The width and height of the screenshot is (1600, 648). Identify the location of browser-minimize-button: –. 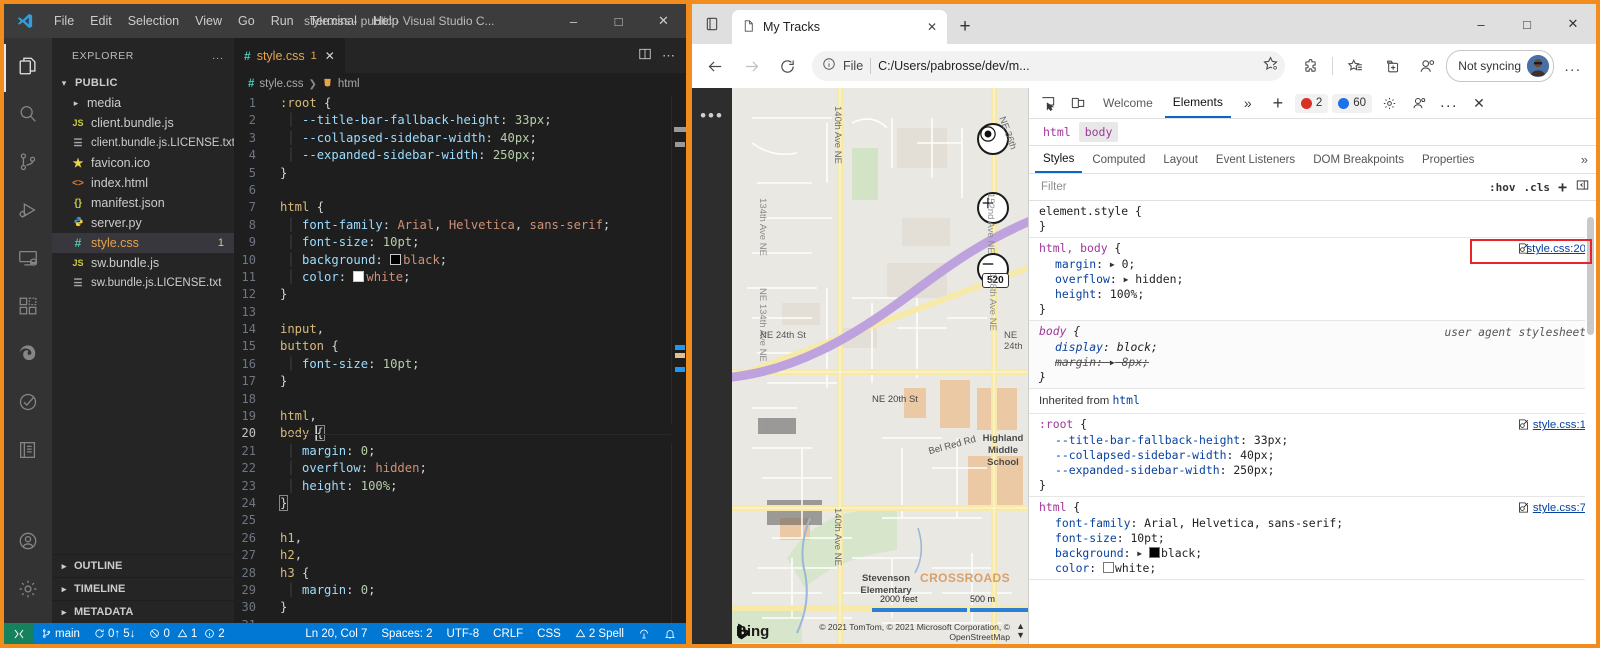
(1481, 24).